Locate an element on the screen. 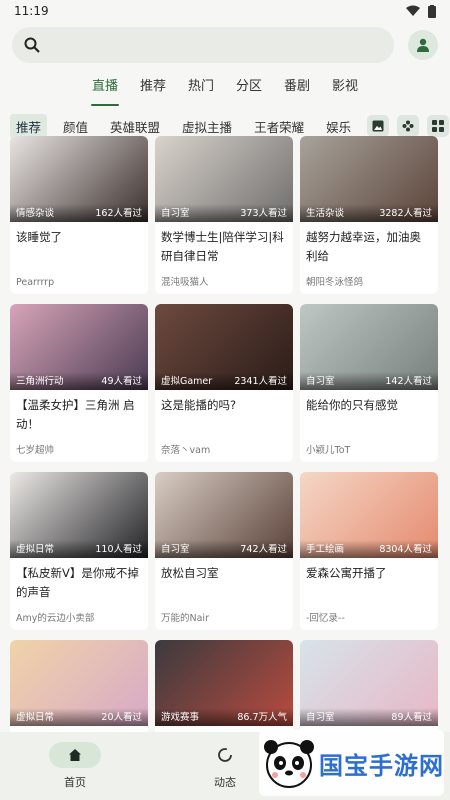  battery-icon is located at coordinates (432, 11).